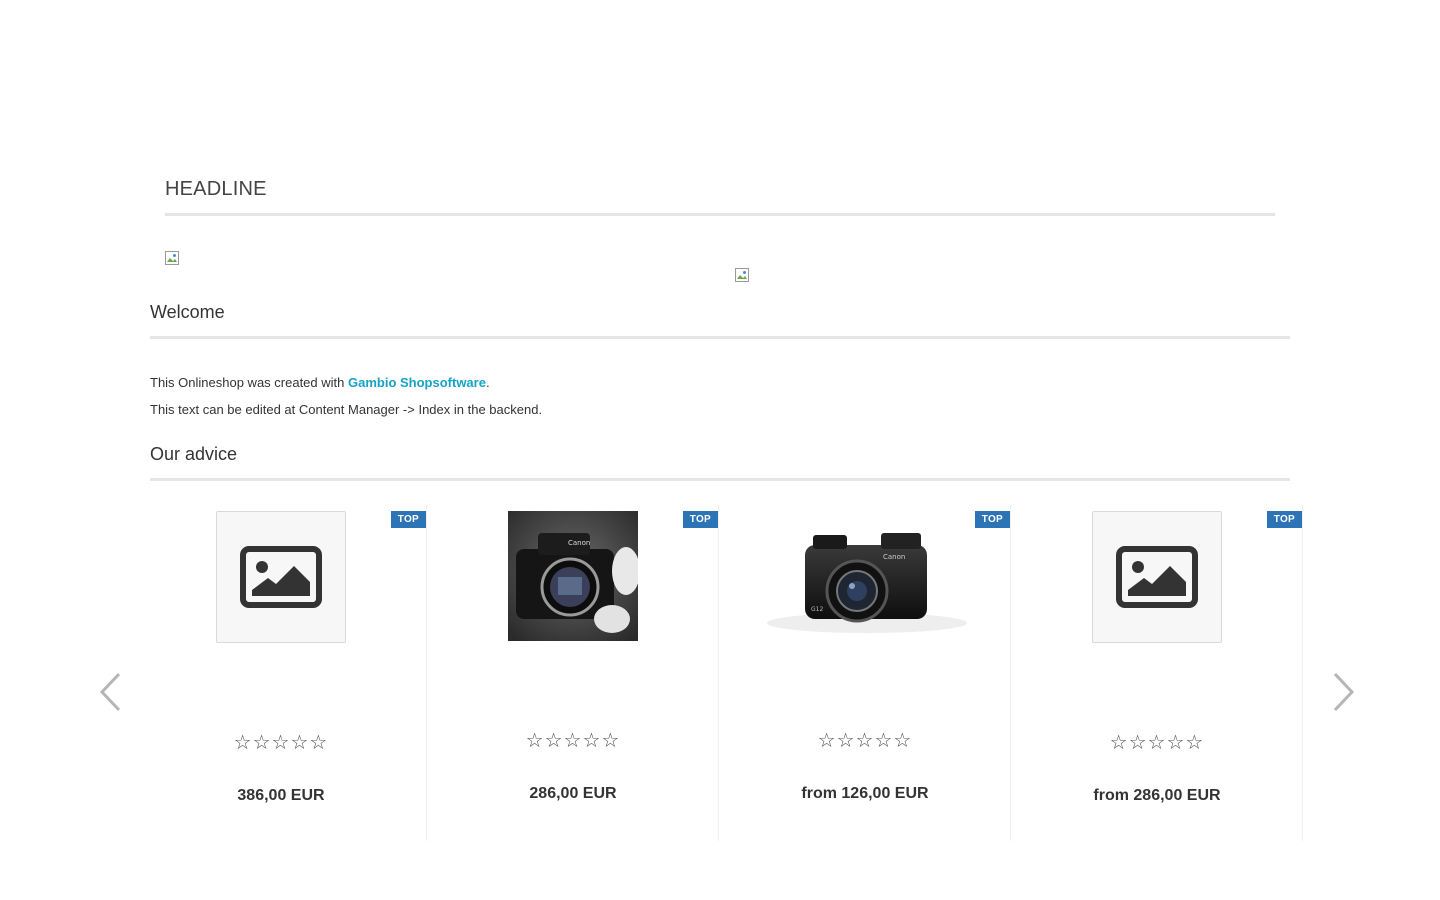  What do you see at coordinates (865, 793) in the screenshot?
I see `product-price: from 126,00 EUR` at bounding box center [865, 793].